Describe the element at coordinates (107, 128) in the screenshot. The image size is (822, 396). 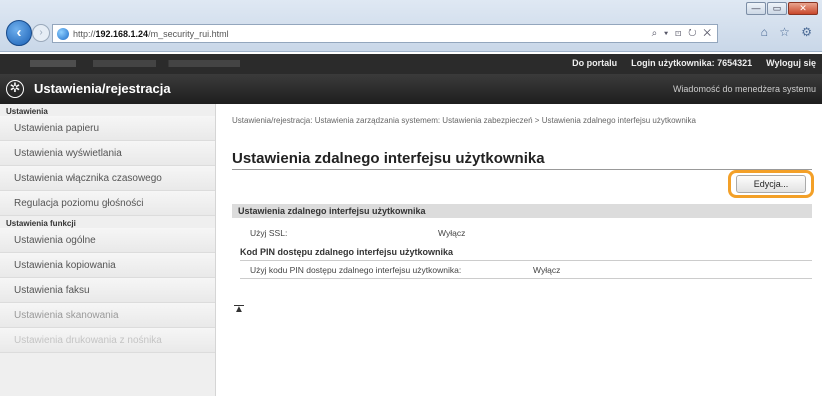
I see `sidebar-item-paper: Ustawienia papieru` at that location.